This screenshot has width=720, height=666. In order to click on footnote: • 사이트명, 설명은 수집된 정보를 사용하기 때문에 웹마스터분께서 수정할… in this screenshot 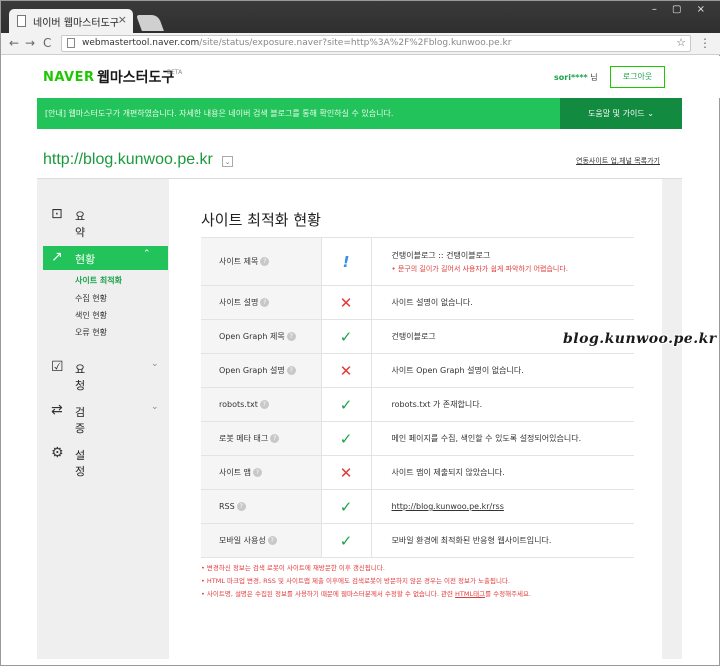, I will do `click(366, 594)`.